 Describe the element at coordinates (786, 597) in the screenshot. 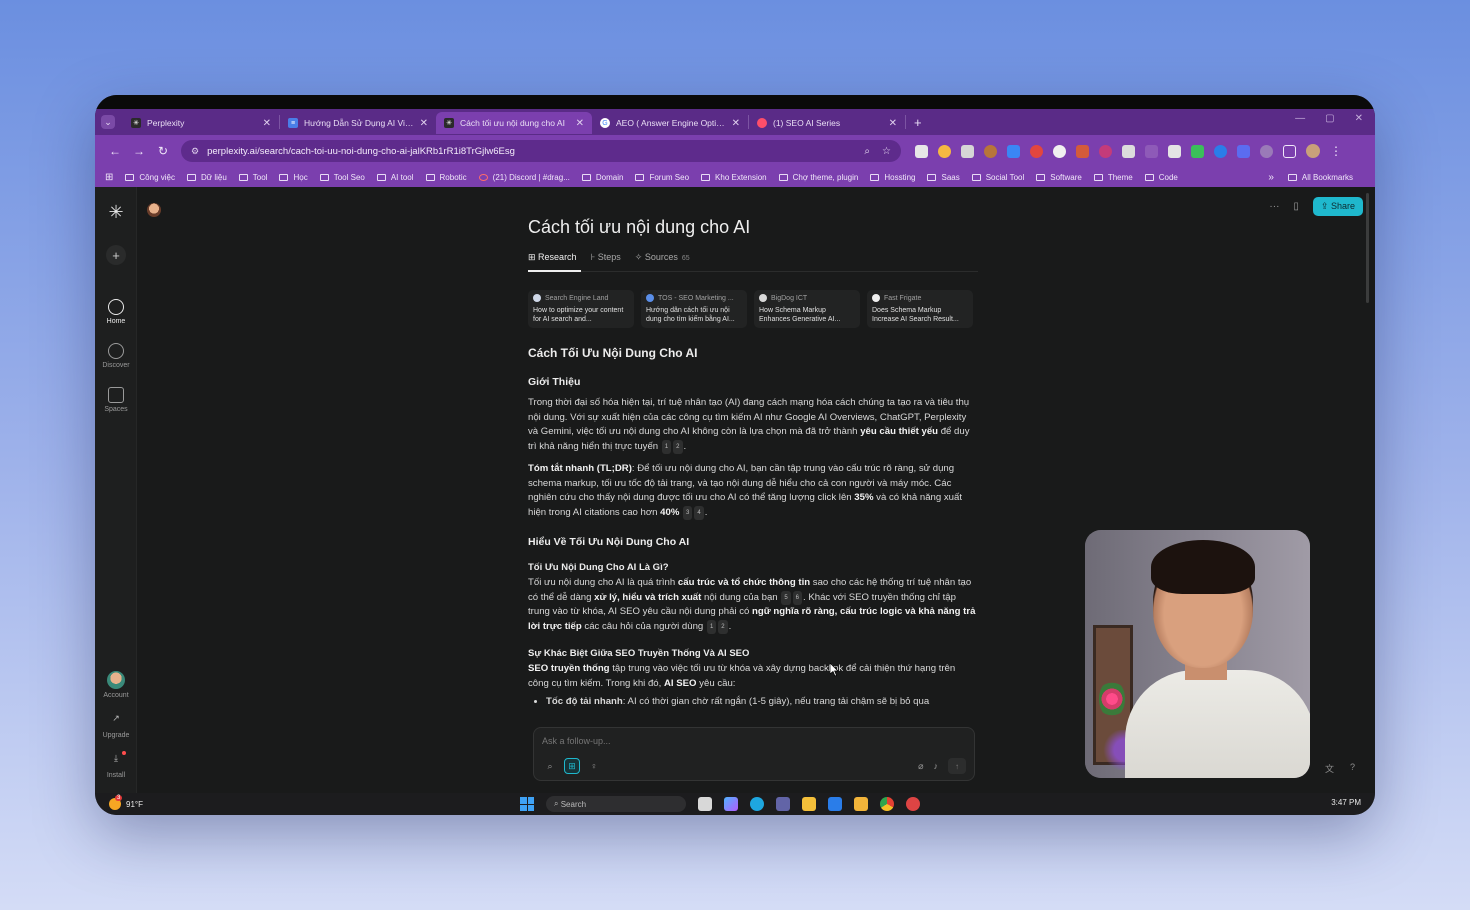

I see `citation-badge: 5` at that location.